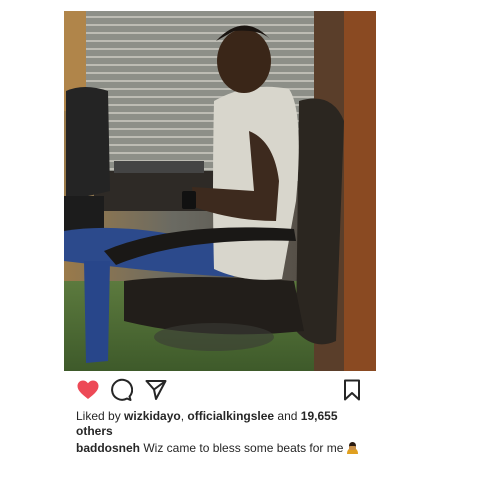 This screenshot has width=480, height=485. What do you see at coordinates (94, 431) in the screenshot?
I see `likes-others: others` at bounding box center [94, 431].